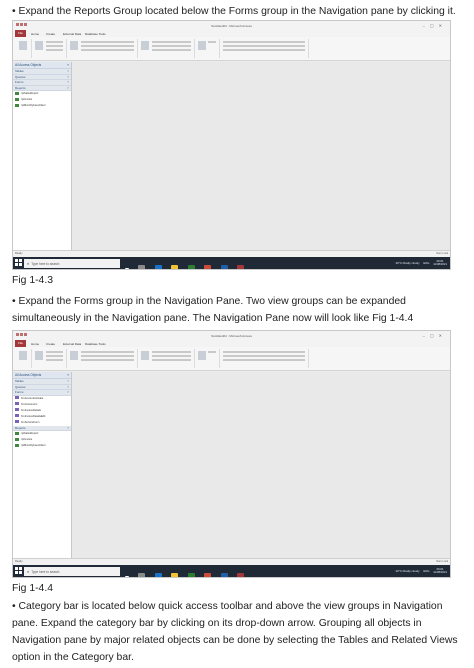  Describe the element at coordinates (33, 280) in the screenshot. I see `figure-caption-1: Fig 1-4.3` at that location.